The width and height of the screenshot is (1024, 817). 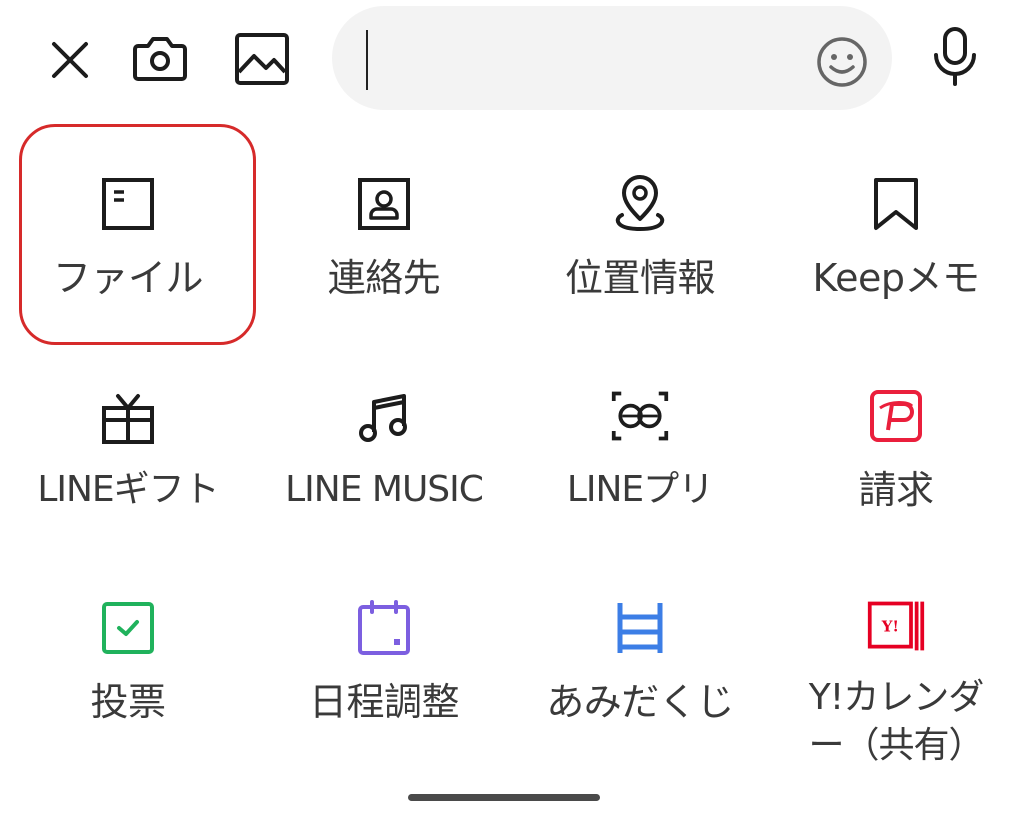 I want to click on location-pin-icon, so click(x=640, y=204).